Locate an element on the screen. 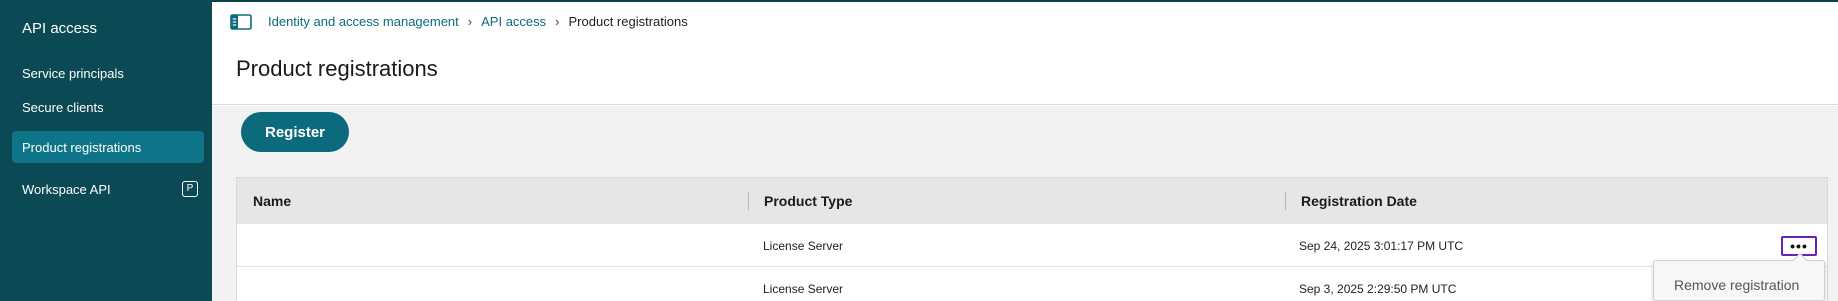 This screenshot has height=301, width=1838. sidebar-item-workspace-api: Workspace API P is located at coordinates (108, 189).